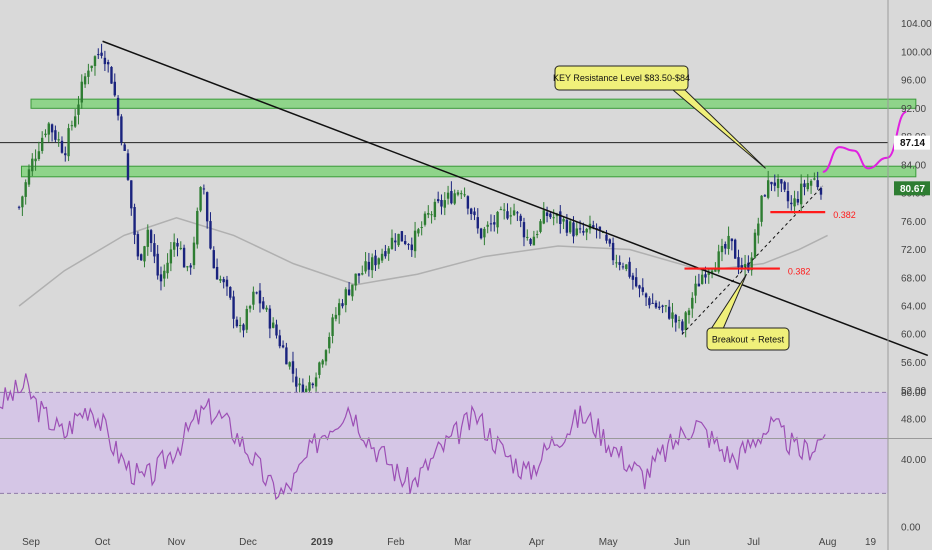  What do you see at coordinates (322, 542) in the screenshot?
I see `x-tick-label: 2019` at bounding box center [322, 542].